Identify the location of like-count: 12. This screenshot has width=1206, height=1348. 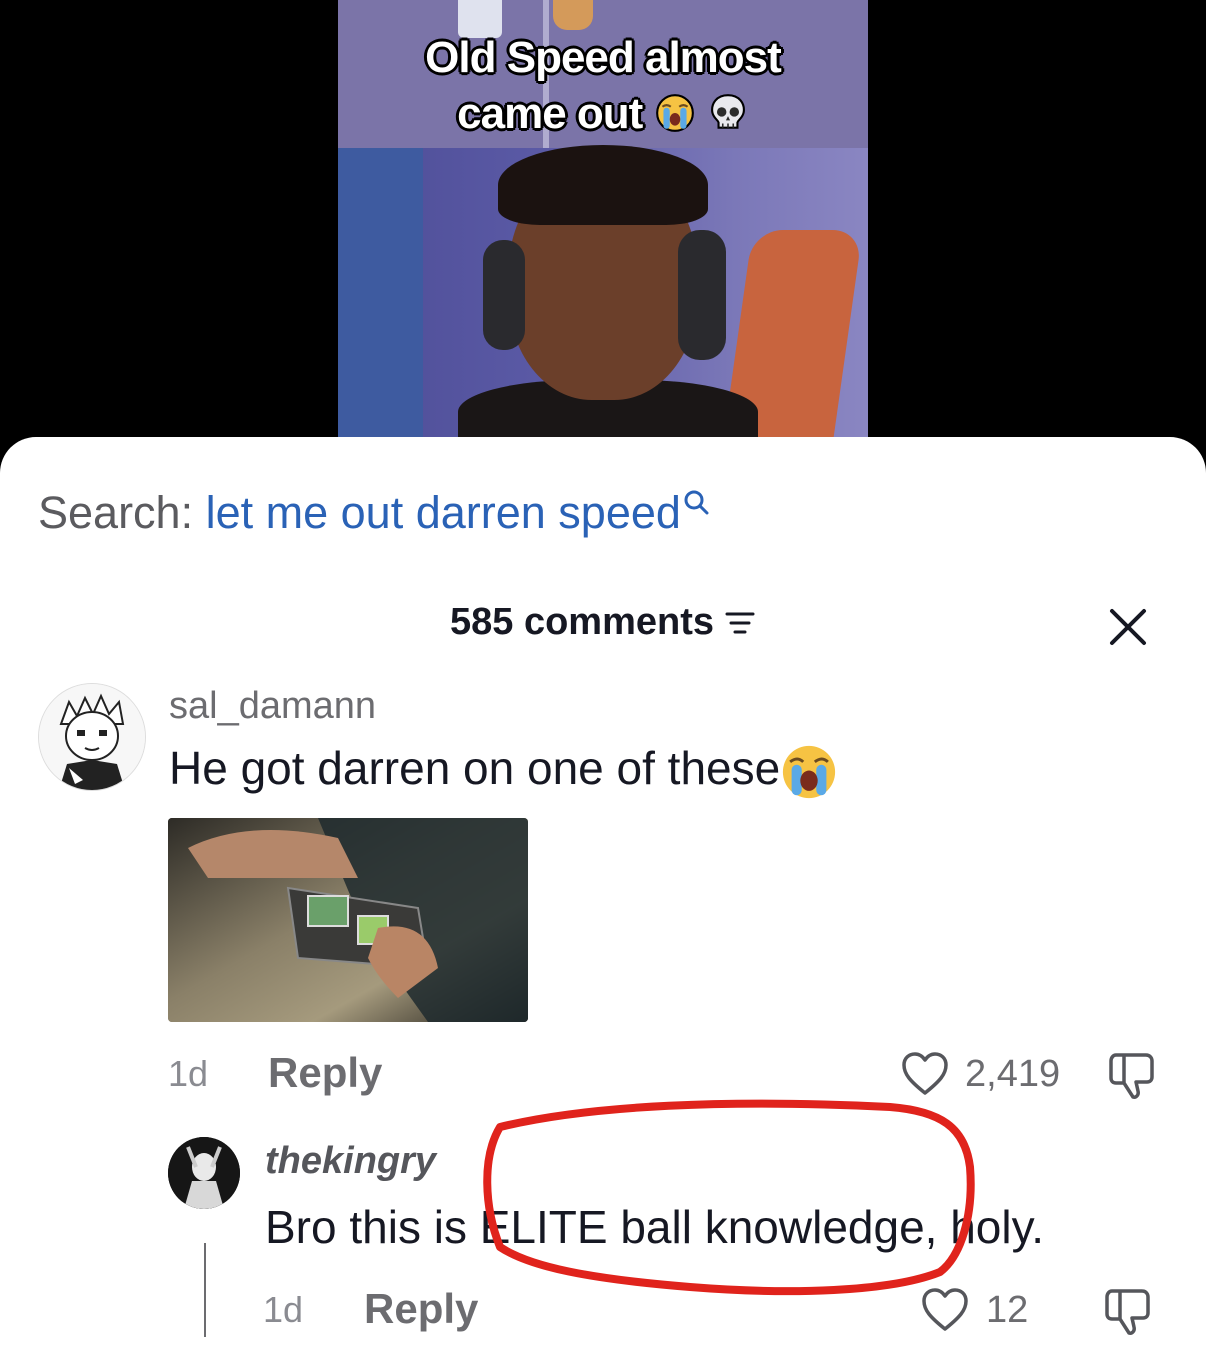
(1007, 1310).